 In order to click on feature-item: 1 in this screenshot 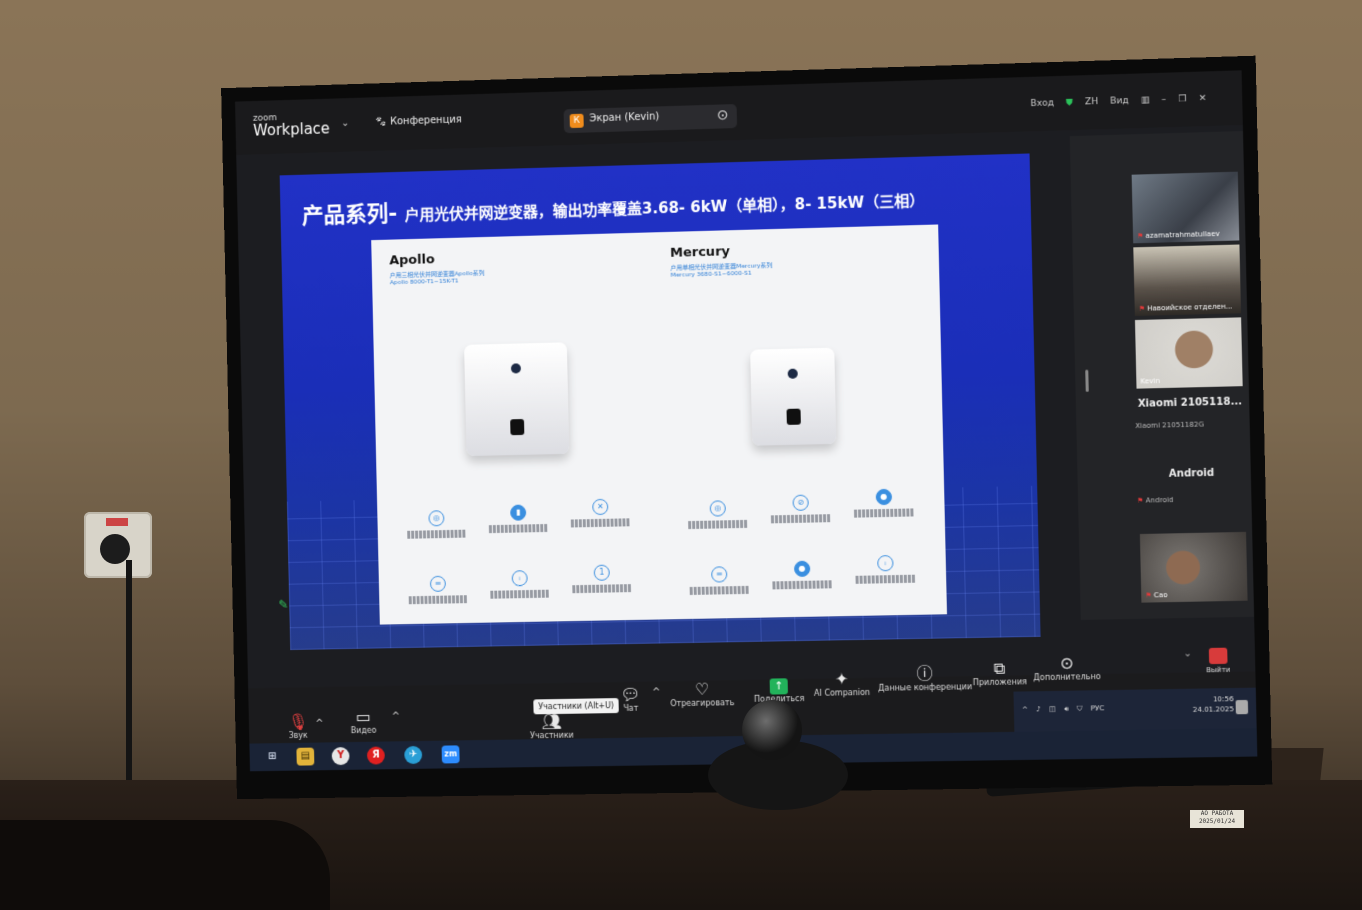, I will do `click(602, 579)`.